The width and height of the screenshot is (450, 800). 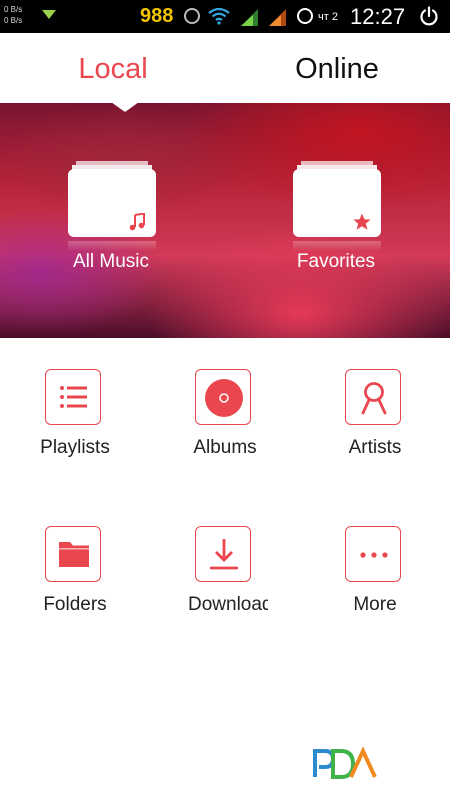 What do you see at coordinates (75, 447) in the screenshot?
I see `playlists-label: Playlists` at bounding box center [75, 447].